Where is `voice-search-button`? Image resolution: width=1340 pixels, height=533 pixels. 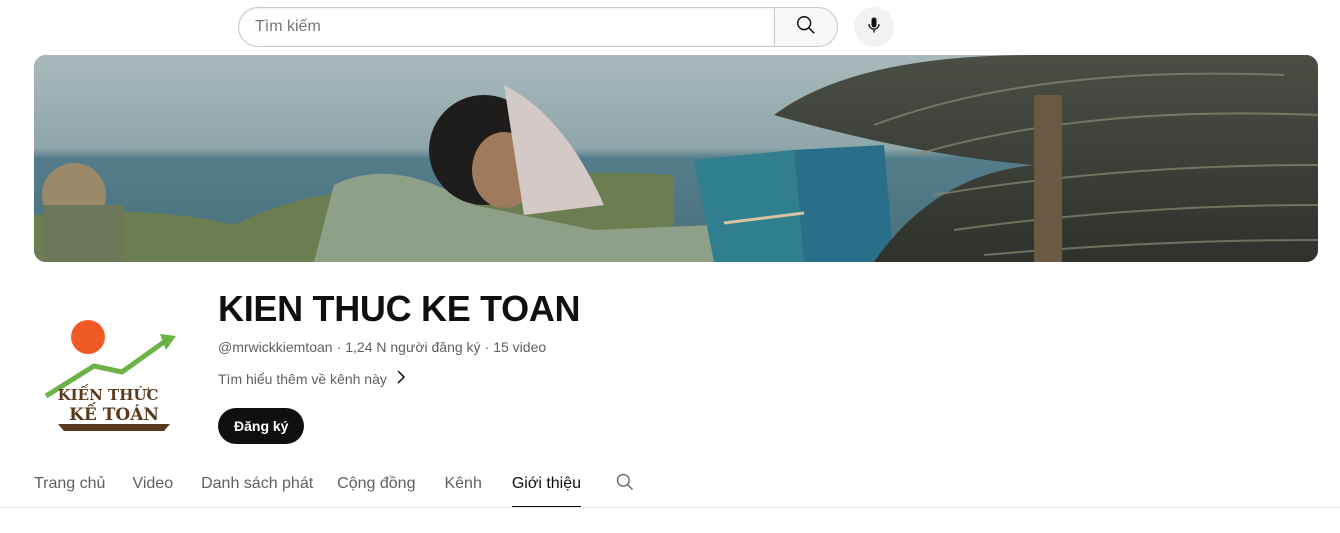 voice-search-button is located at coordinates (874, 27).